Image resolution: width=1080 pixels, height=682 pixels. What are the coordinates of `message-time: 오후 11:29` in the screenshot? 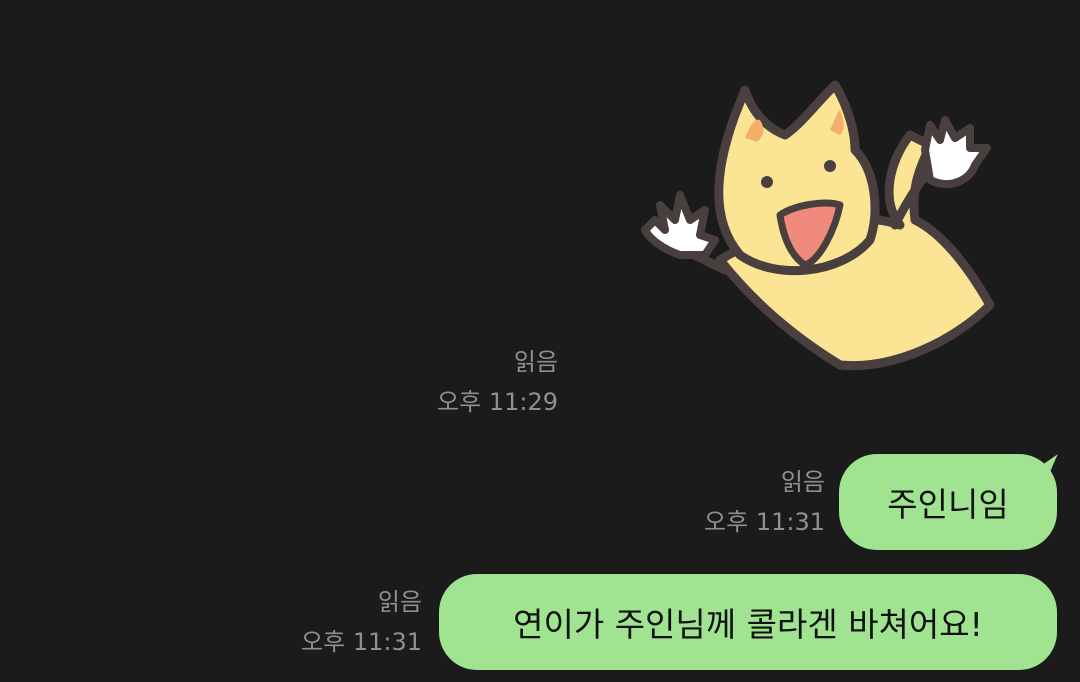 It's located at (497, 402).